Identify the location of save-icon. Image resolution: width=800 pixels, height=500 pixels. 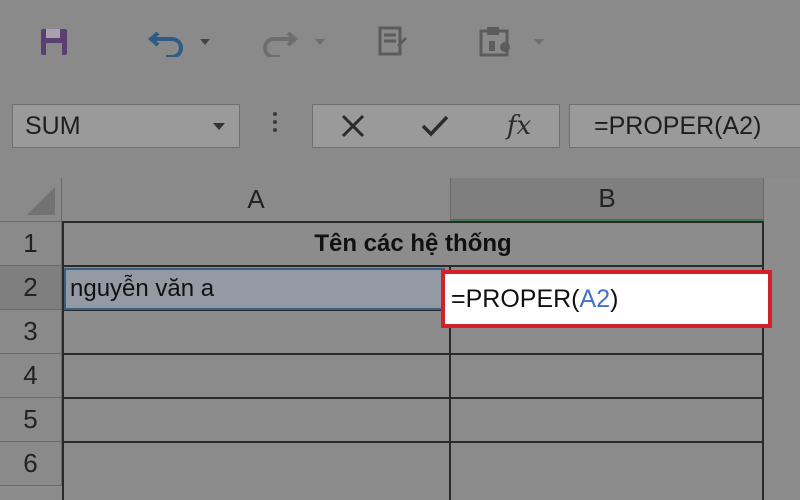
(54, 42).